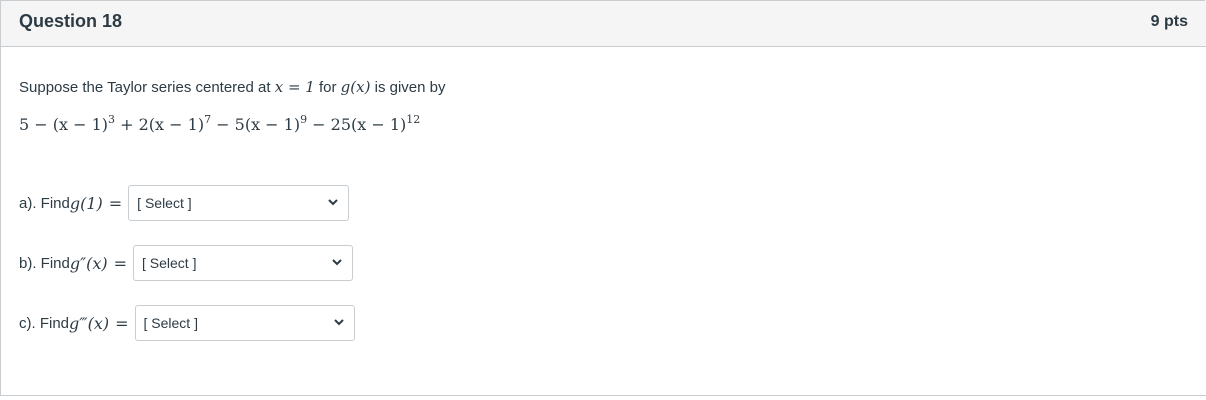  I want to click on part-b-equals: =, so click(120, 263).